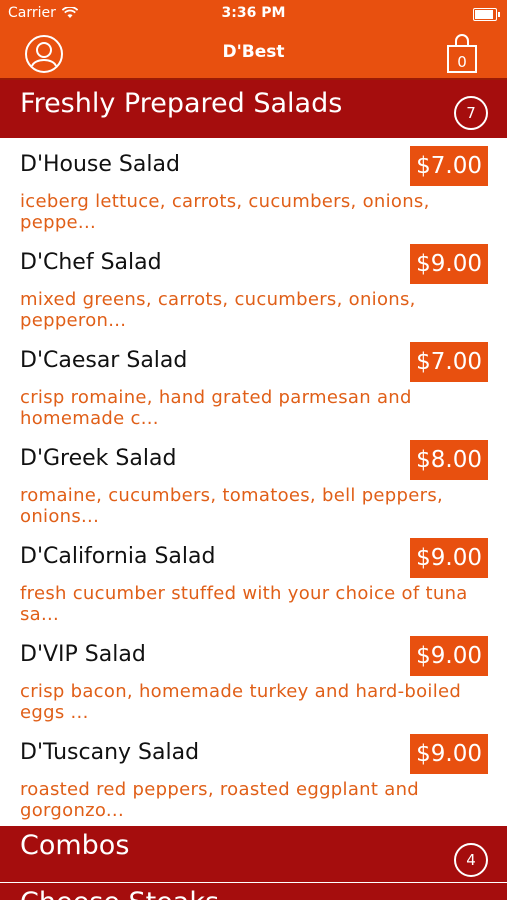  I want to click on item-name: D'Caesar Salad, so click(104, 360).